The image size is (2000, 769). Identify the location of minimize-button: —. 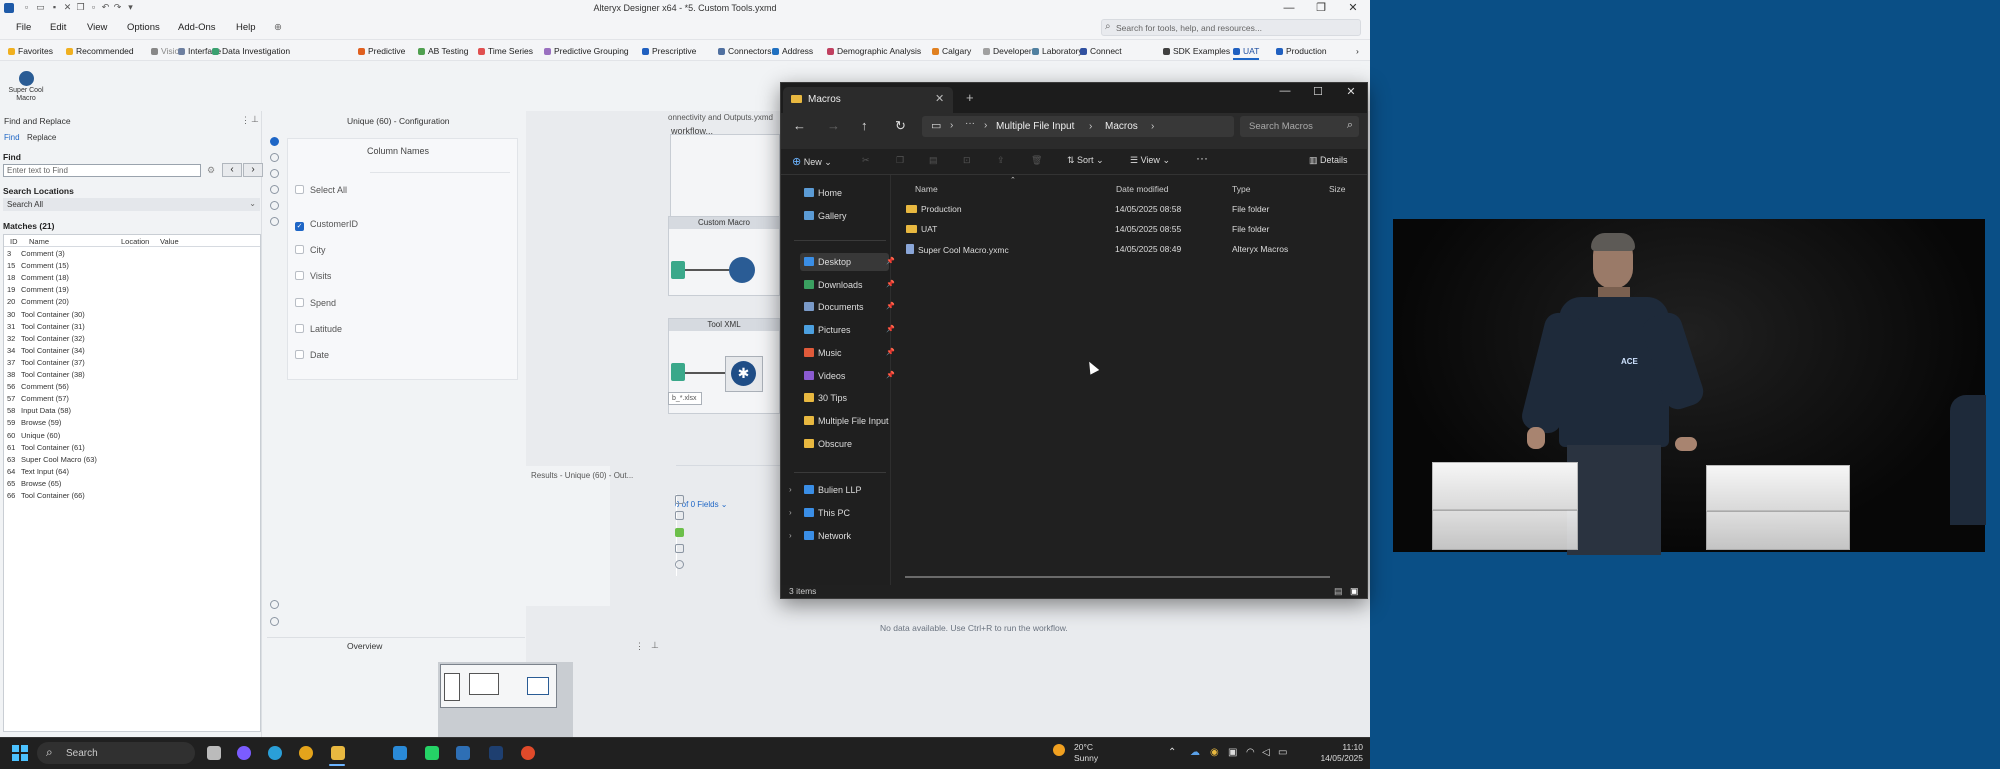
(1289, 8).